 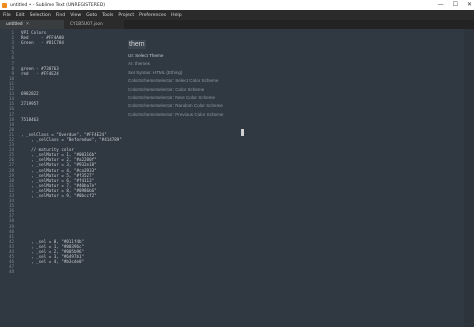 I want to click on maximize-button: ☐, so click(x=455, y=5).